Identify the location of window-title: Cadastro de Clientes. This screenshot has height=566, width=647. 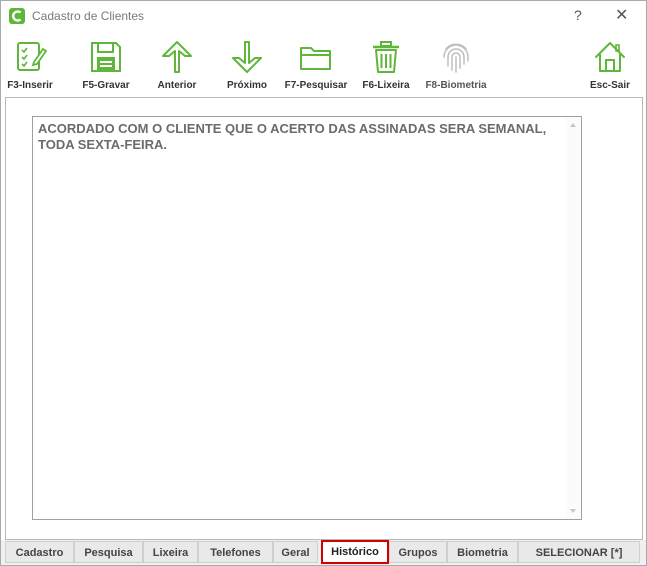
(88, 16).